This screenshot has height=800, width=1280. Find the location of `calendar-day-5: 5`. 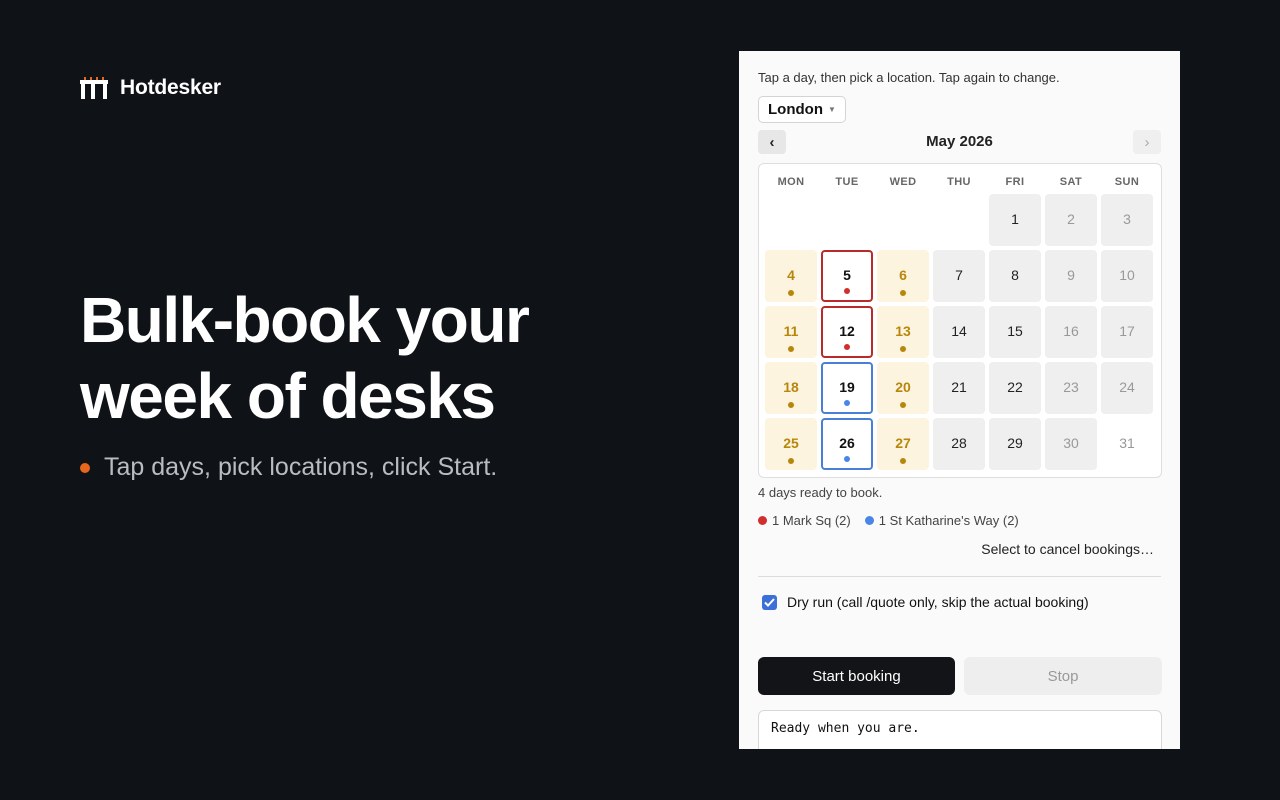

calendar-day-5: 5 is located at coordinates (847, 276).